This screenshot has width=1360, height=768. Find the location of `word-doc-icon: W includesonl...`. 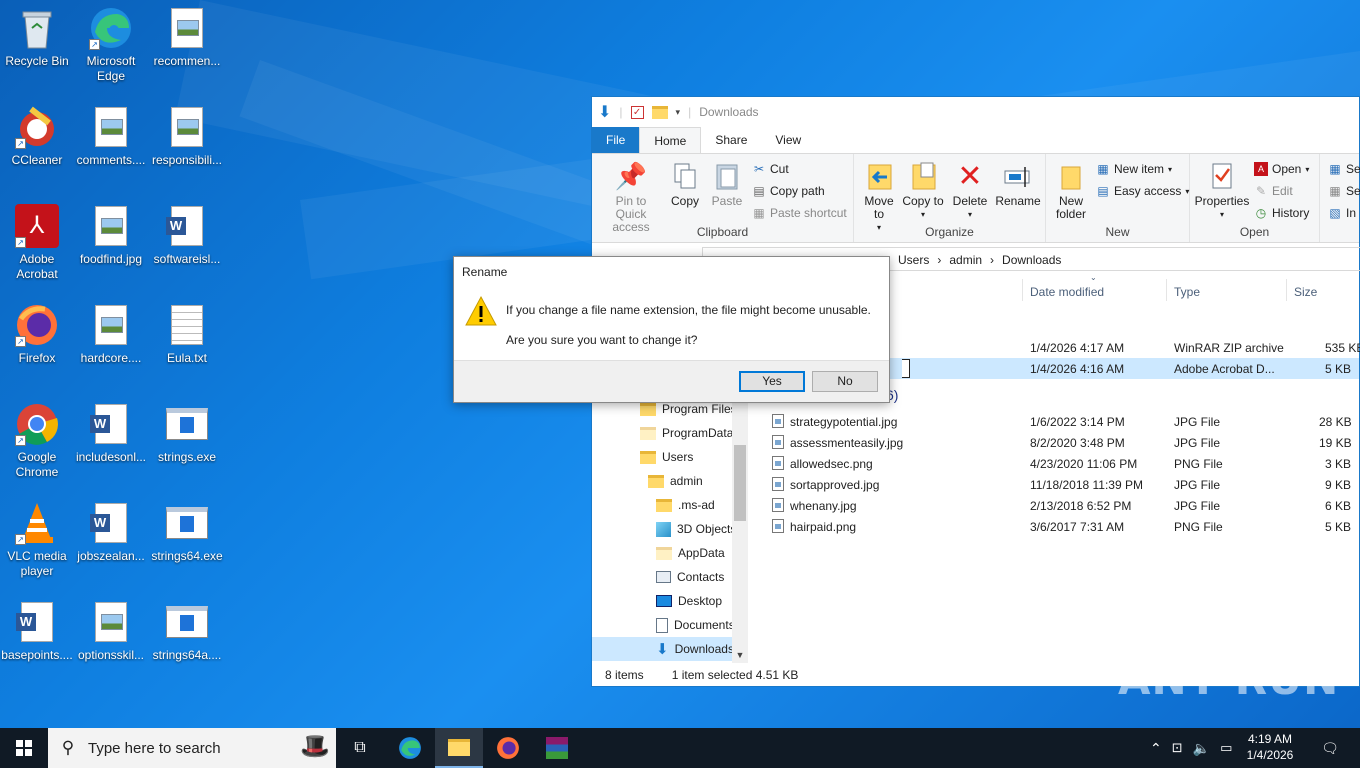

word-doc-icon: W includesonl... is located at coordinates (111, 433).